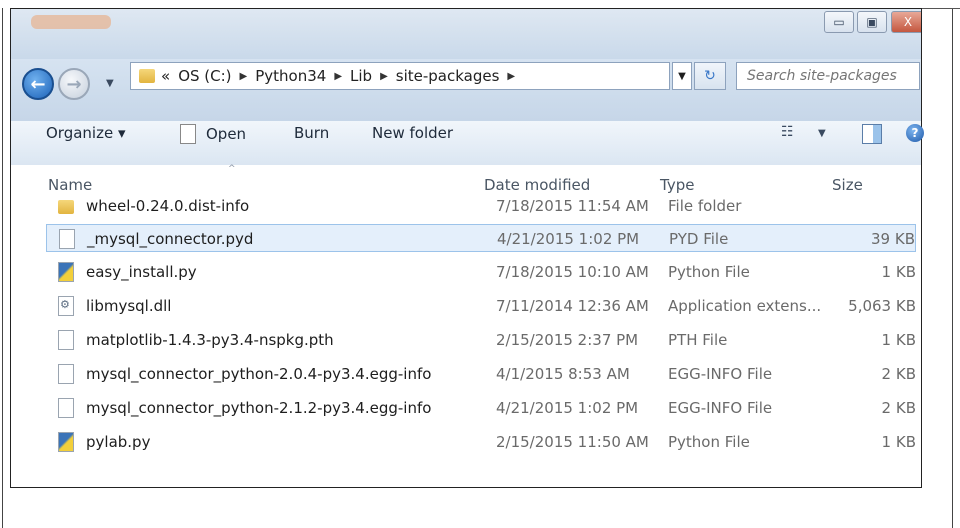  What do you see at coordinates (832, 76) in the screenshot?
I see `search-input` at bounding box center [832, 76].